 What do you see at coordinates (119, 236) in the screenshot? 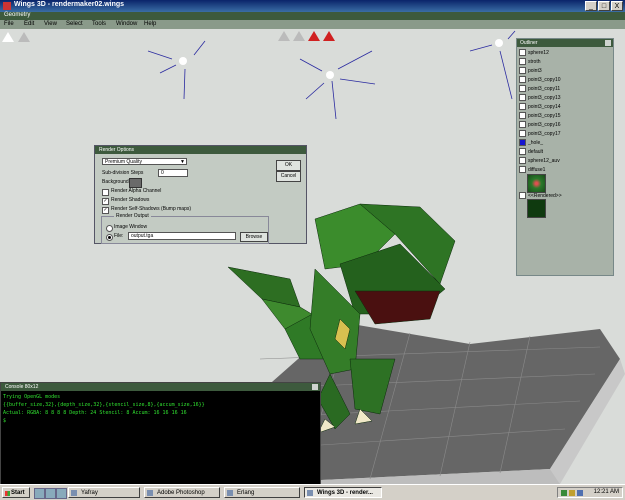
I see `file-label: File:` at bounding box center [119, 236].